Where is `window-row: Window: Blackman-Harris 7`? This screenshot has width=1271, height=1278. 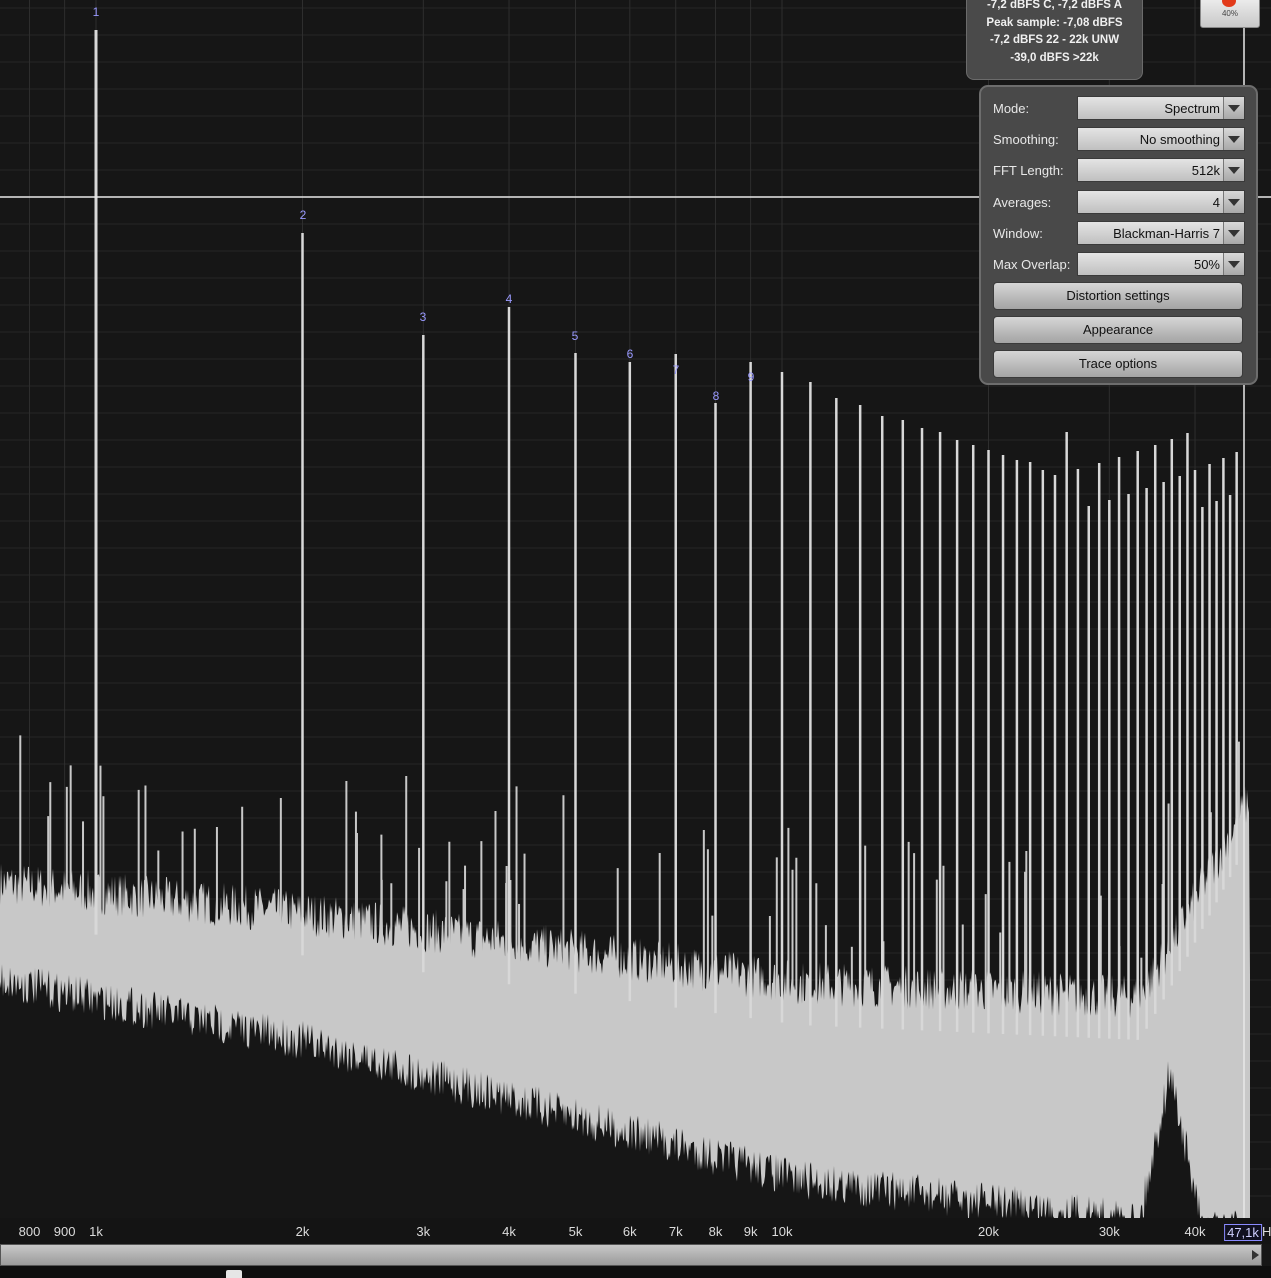 window-row: Window: Blackman-Harris 7 is located at coordinates (1120, 233).